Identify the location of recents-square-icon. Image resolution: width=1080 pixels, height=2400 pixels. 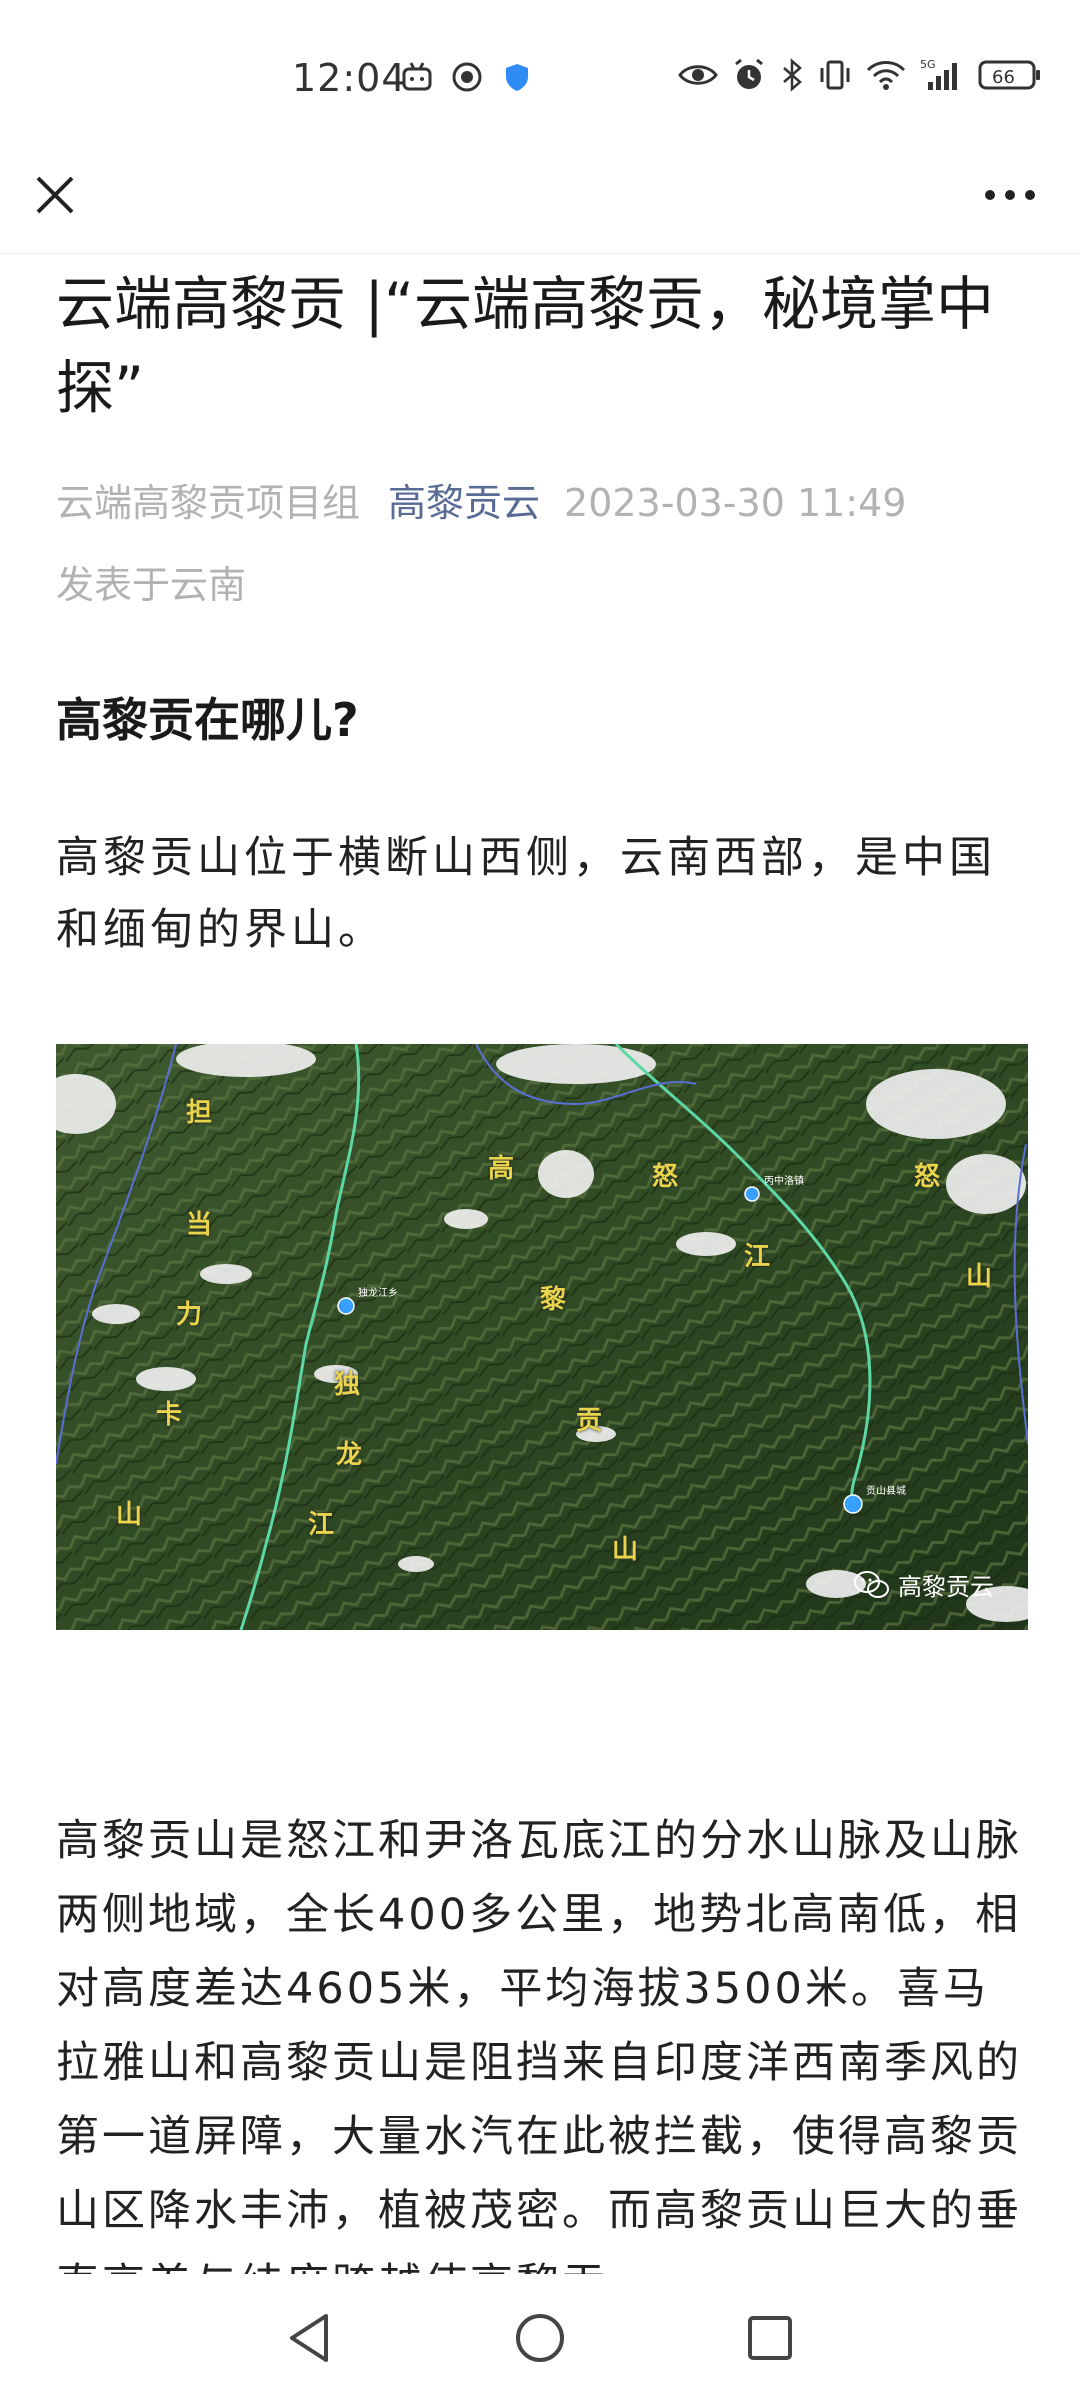
(770, 2338).